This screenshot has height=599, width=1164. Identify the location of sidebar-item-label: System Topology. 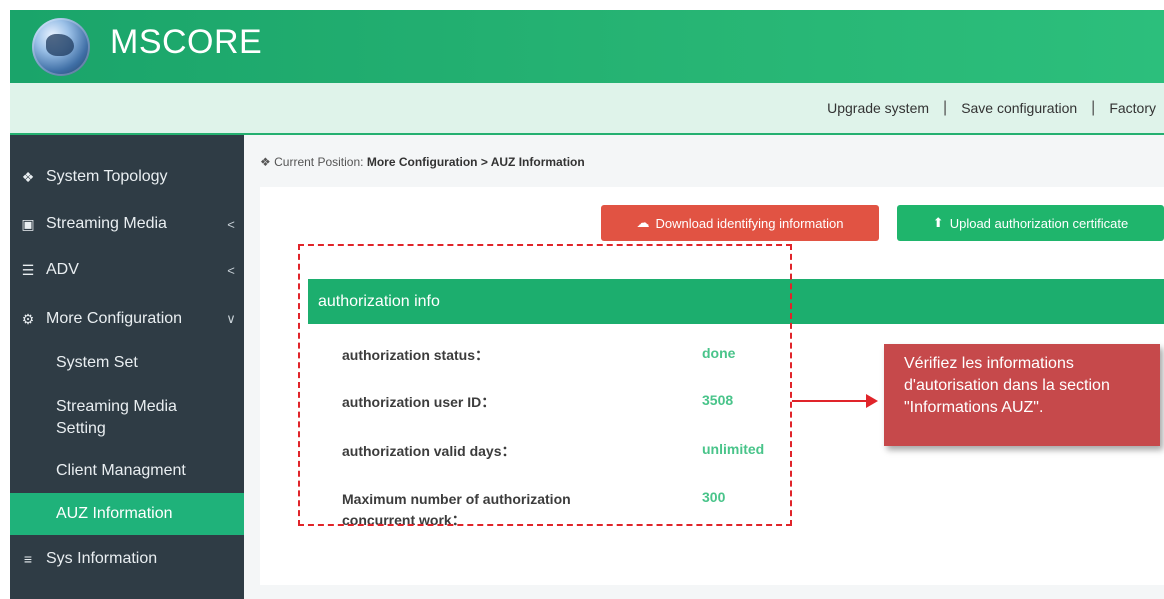
(107, 176).